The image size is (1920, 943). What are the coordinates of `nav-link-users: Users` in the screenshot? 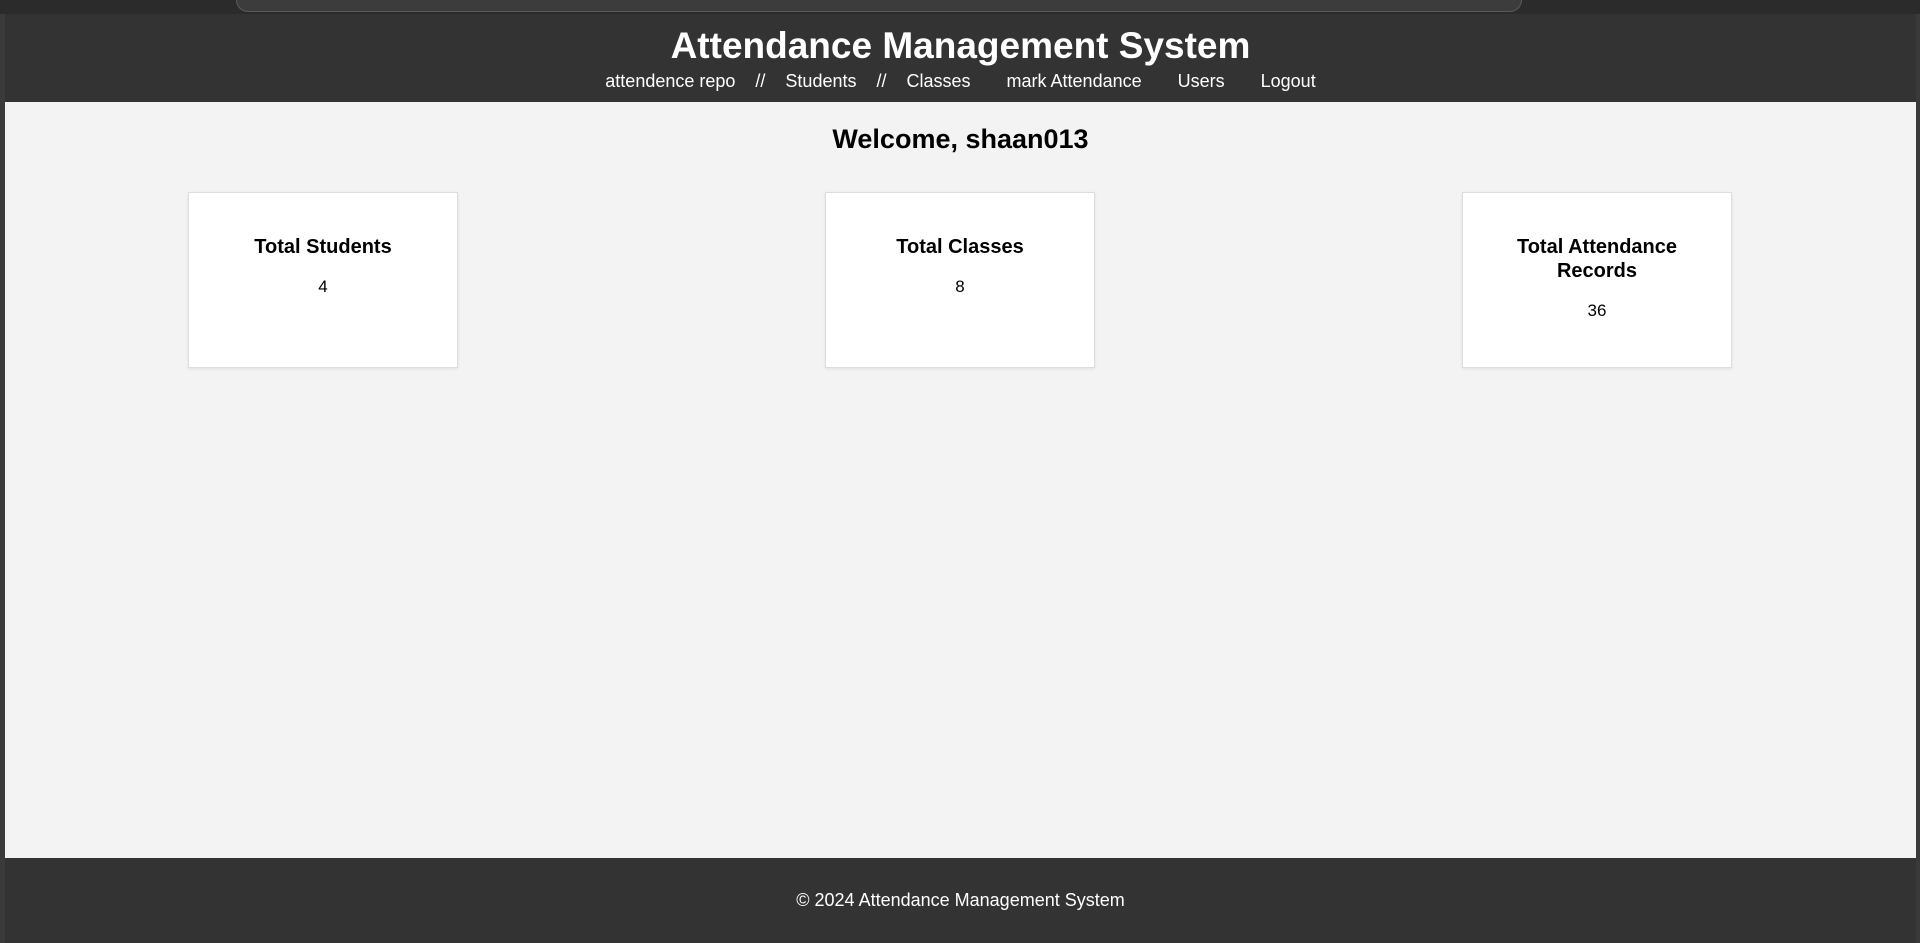 It's located at (1201, 81).